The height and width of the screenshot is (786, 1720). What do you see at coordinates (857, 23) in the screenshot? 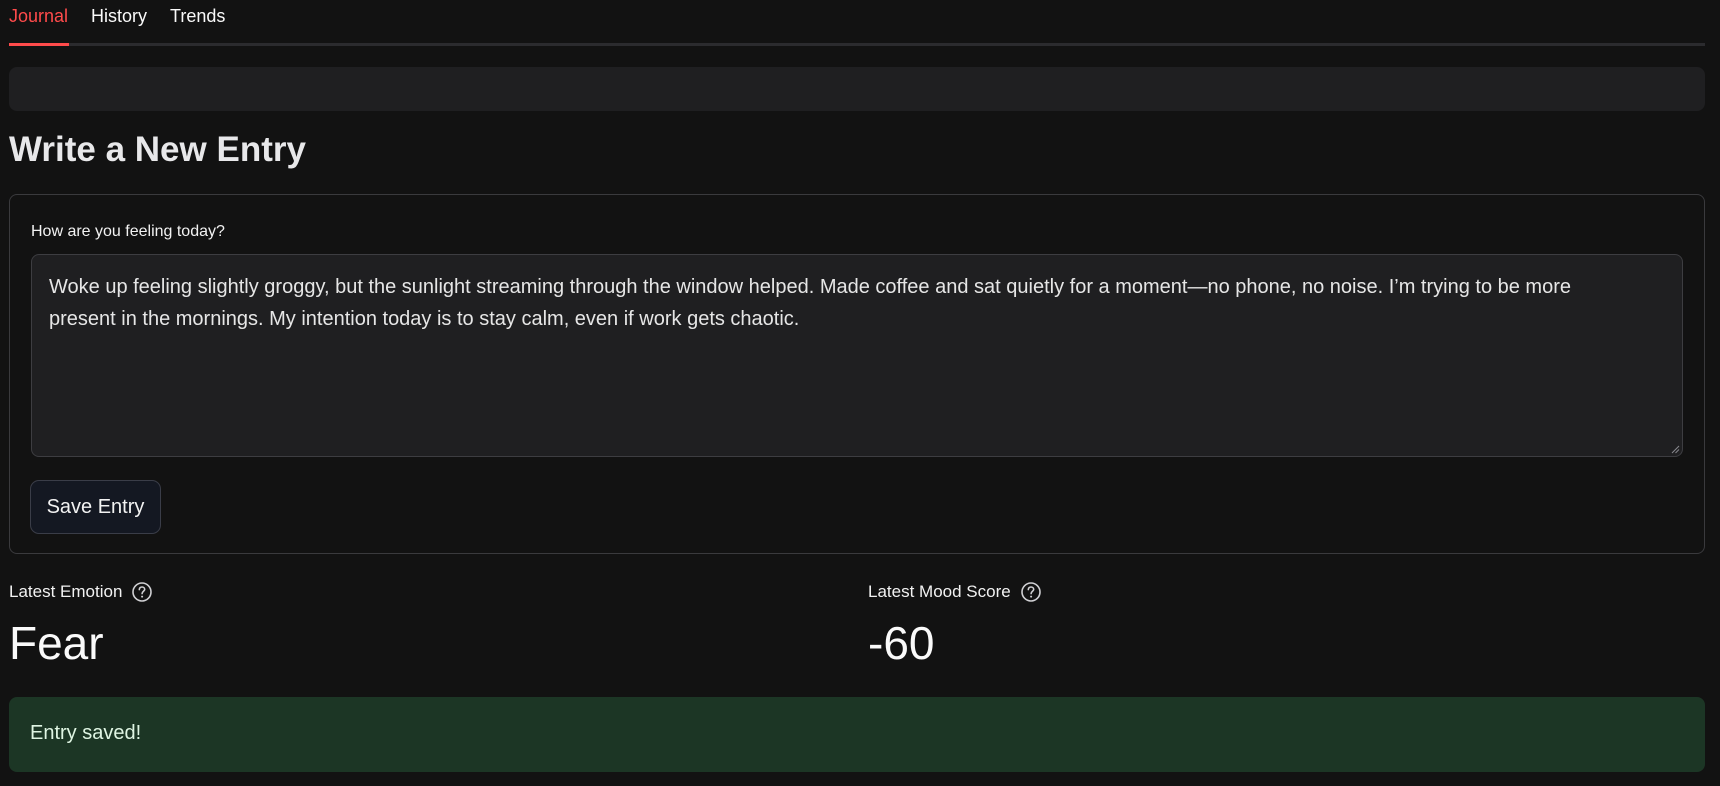
I see `tab-bar: Journal History Trends` at bounding box center [857, 23].